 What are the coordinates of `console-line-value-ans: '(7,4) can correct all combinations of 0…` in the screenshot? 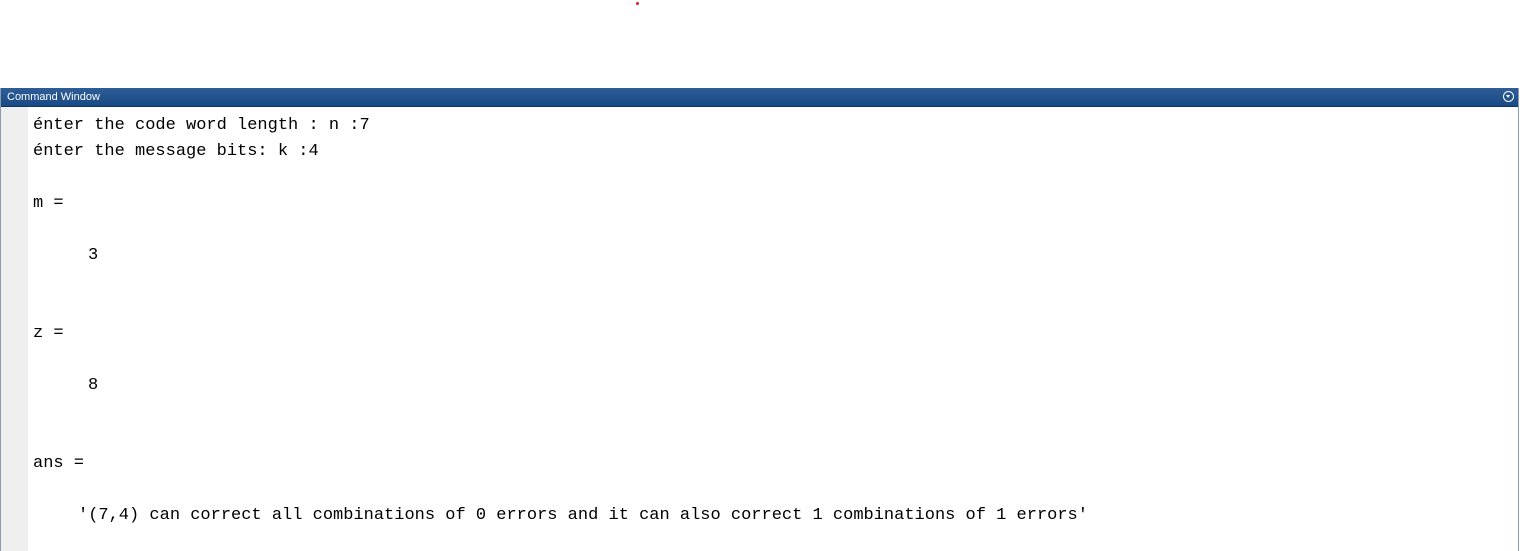 It's located at (583, 515).